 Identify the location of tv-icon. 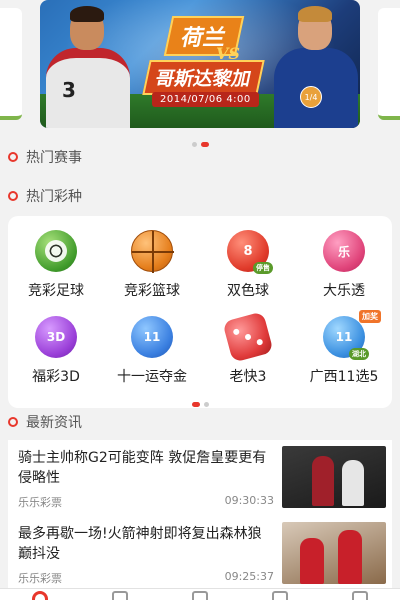
(200, 595).